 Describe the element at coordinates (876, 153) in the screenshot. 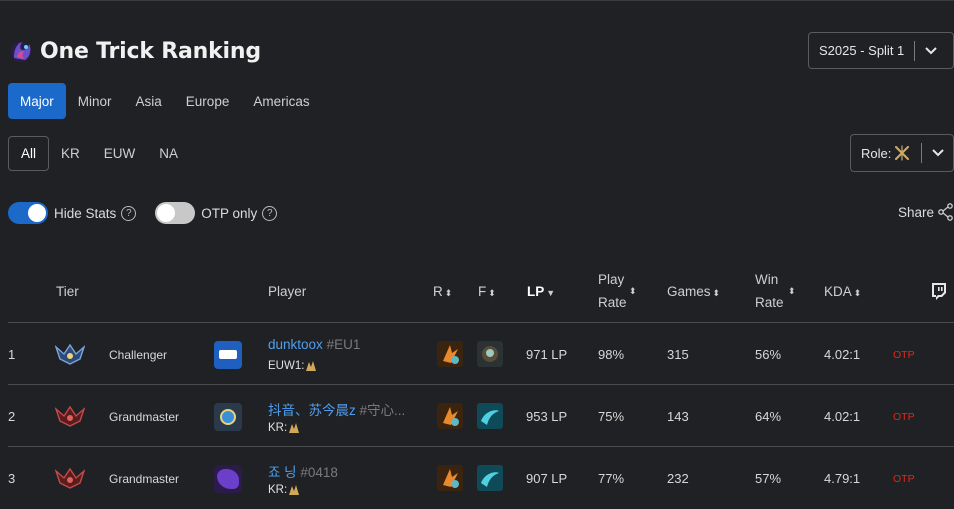

I see `role-select-label: Role:` at that location.